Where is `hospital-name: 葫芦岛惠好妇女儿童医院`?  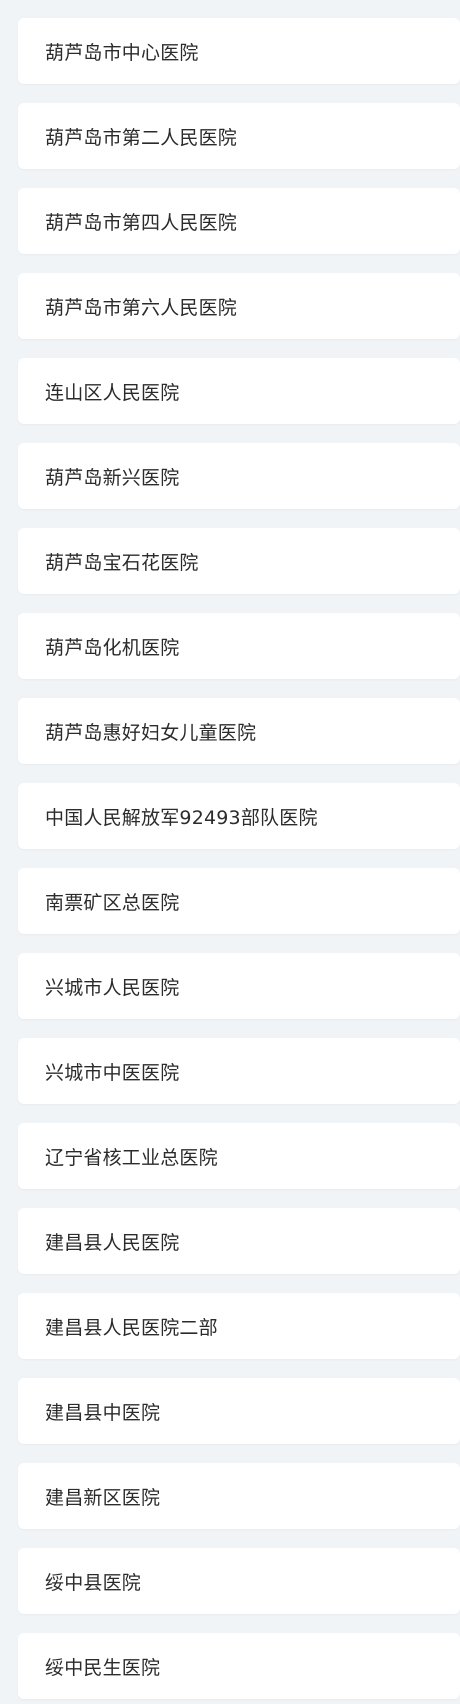 hospital-name: 葫芦岛惠好妇女儿童医院 is located at coordinates (151, 732).